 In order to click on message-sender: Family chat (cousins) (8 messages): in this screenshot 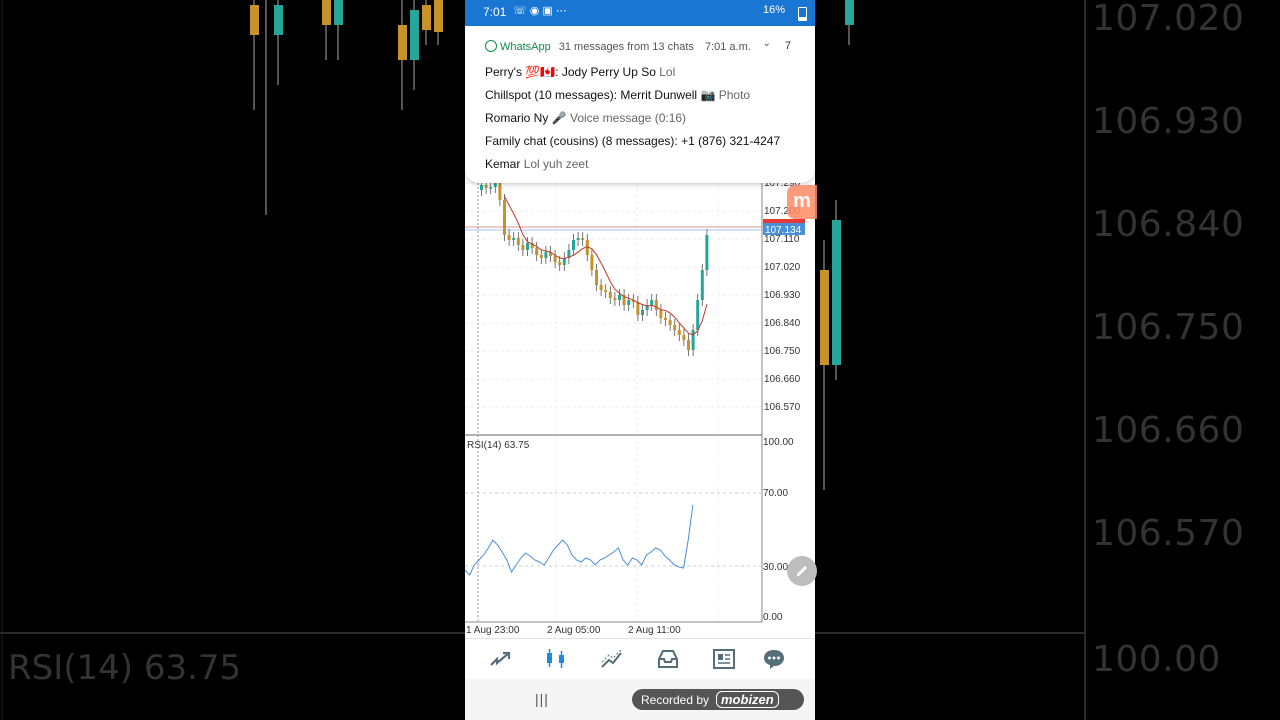, I will do `click(581, 141)`.